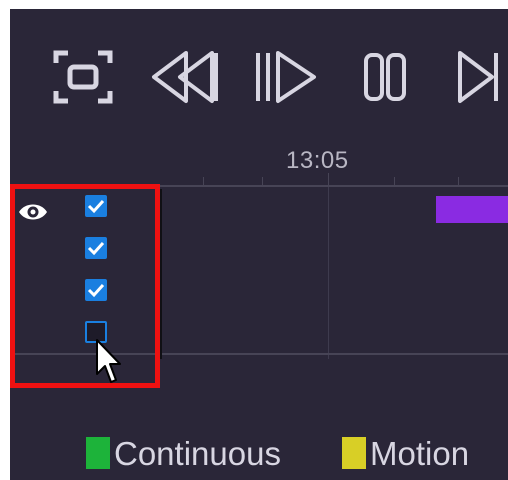 The image size is (508, 480). What do you see at coordinates (85, 286) in the screenshot?
I see `highlight-box` at bounding box center [85, 286].